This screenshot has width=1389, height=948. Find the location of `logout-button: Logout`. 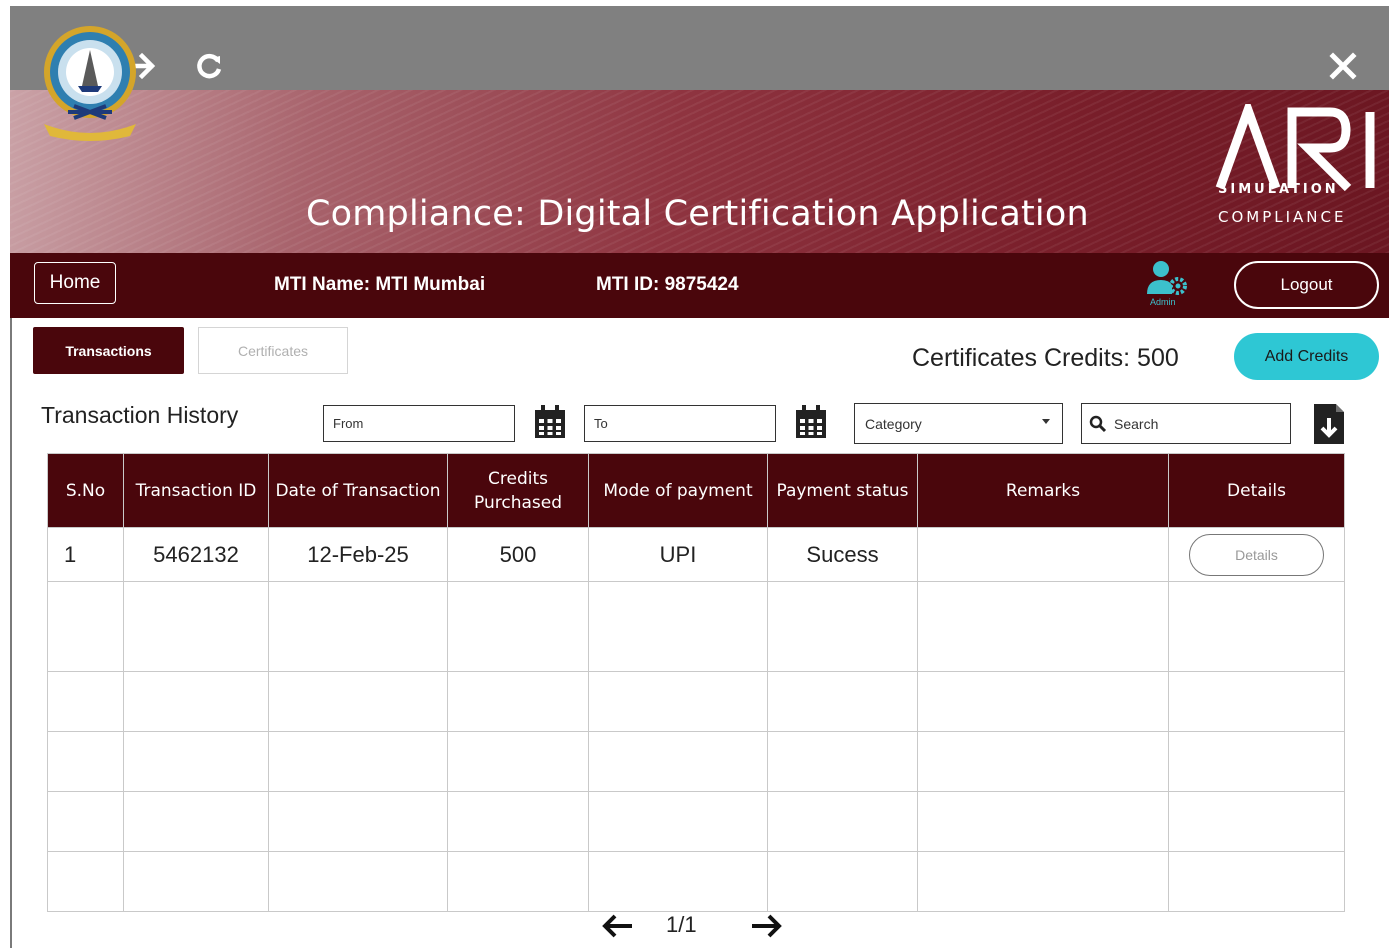

logout-button: Logout is located at coordinates (1306, 285).